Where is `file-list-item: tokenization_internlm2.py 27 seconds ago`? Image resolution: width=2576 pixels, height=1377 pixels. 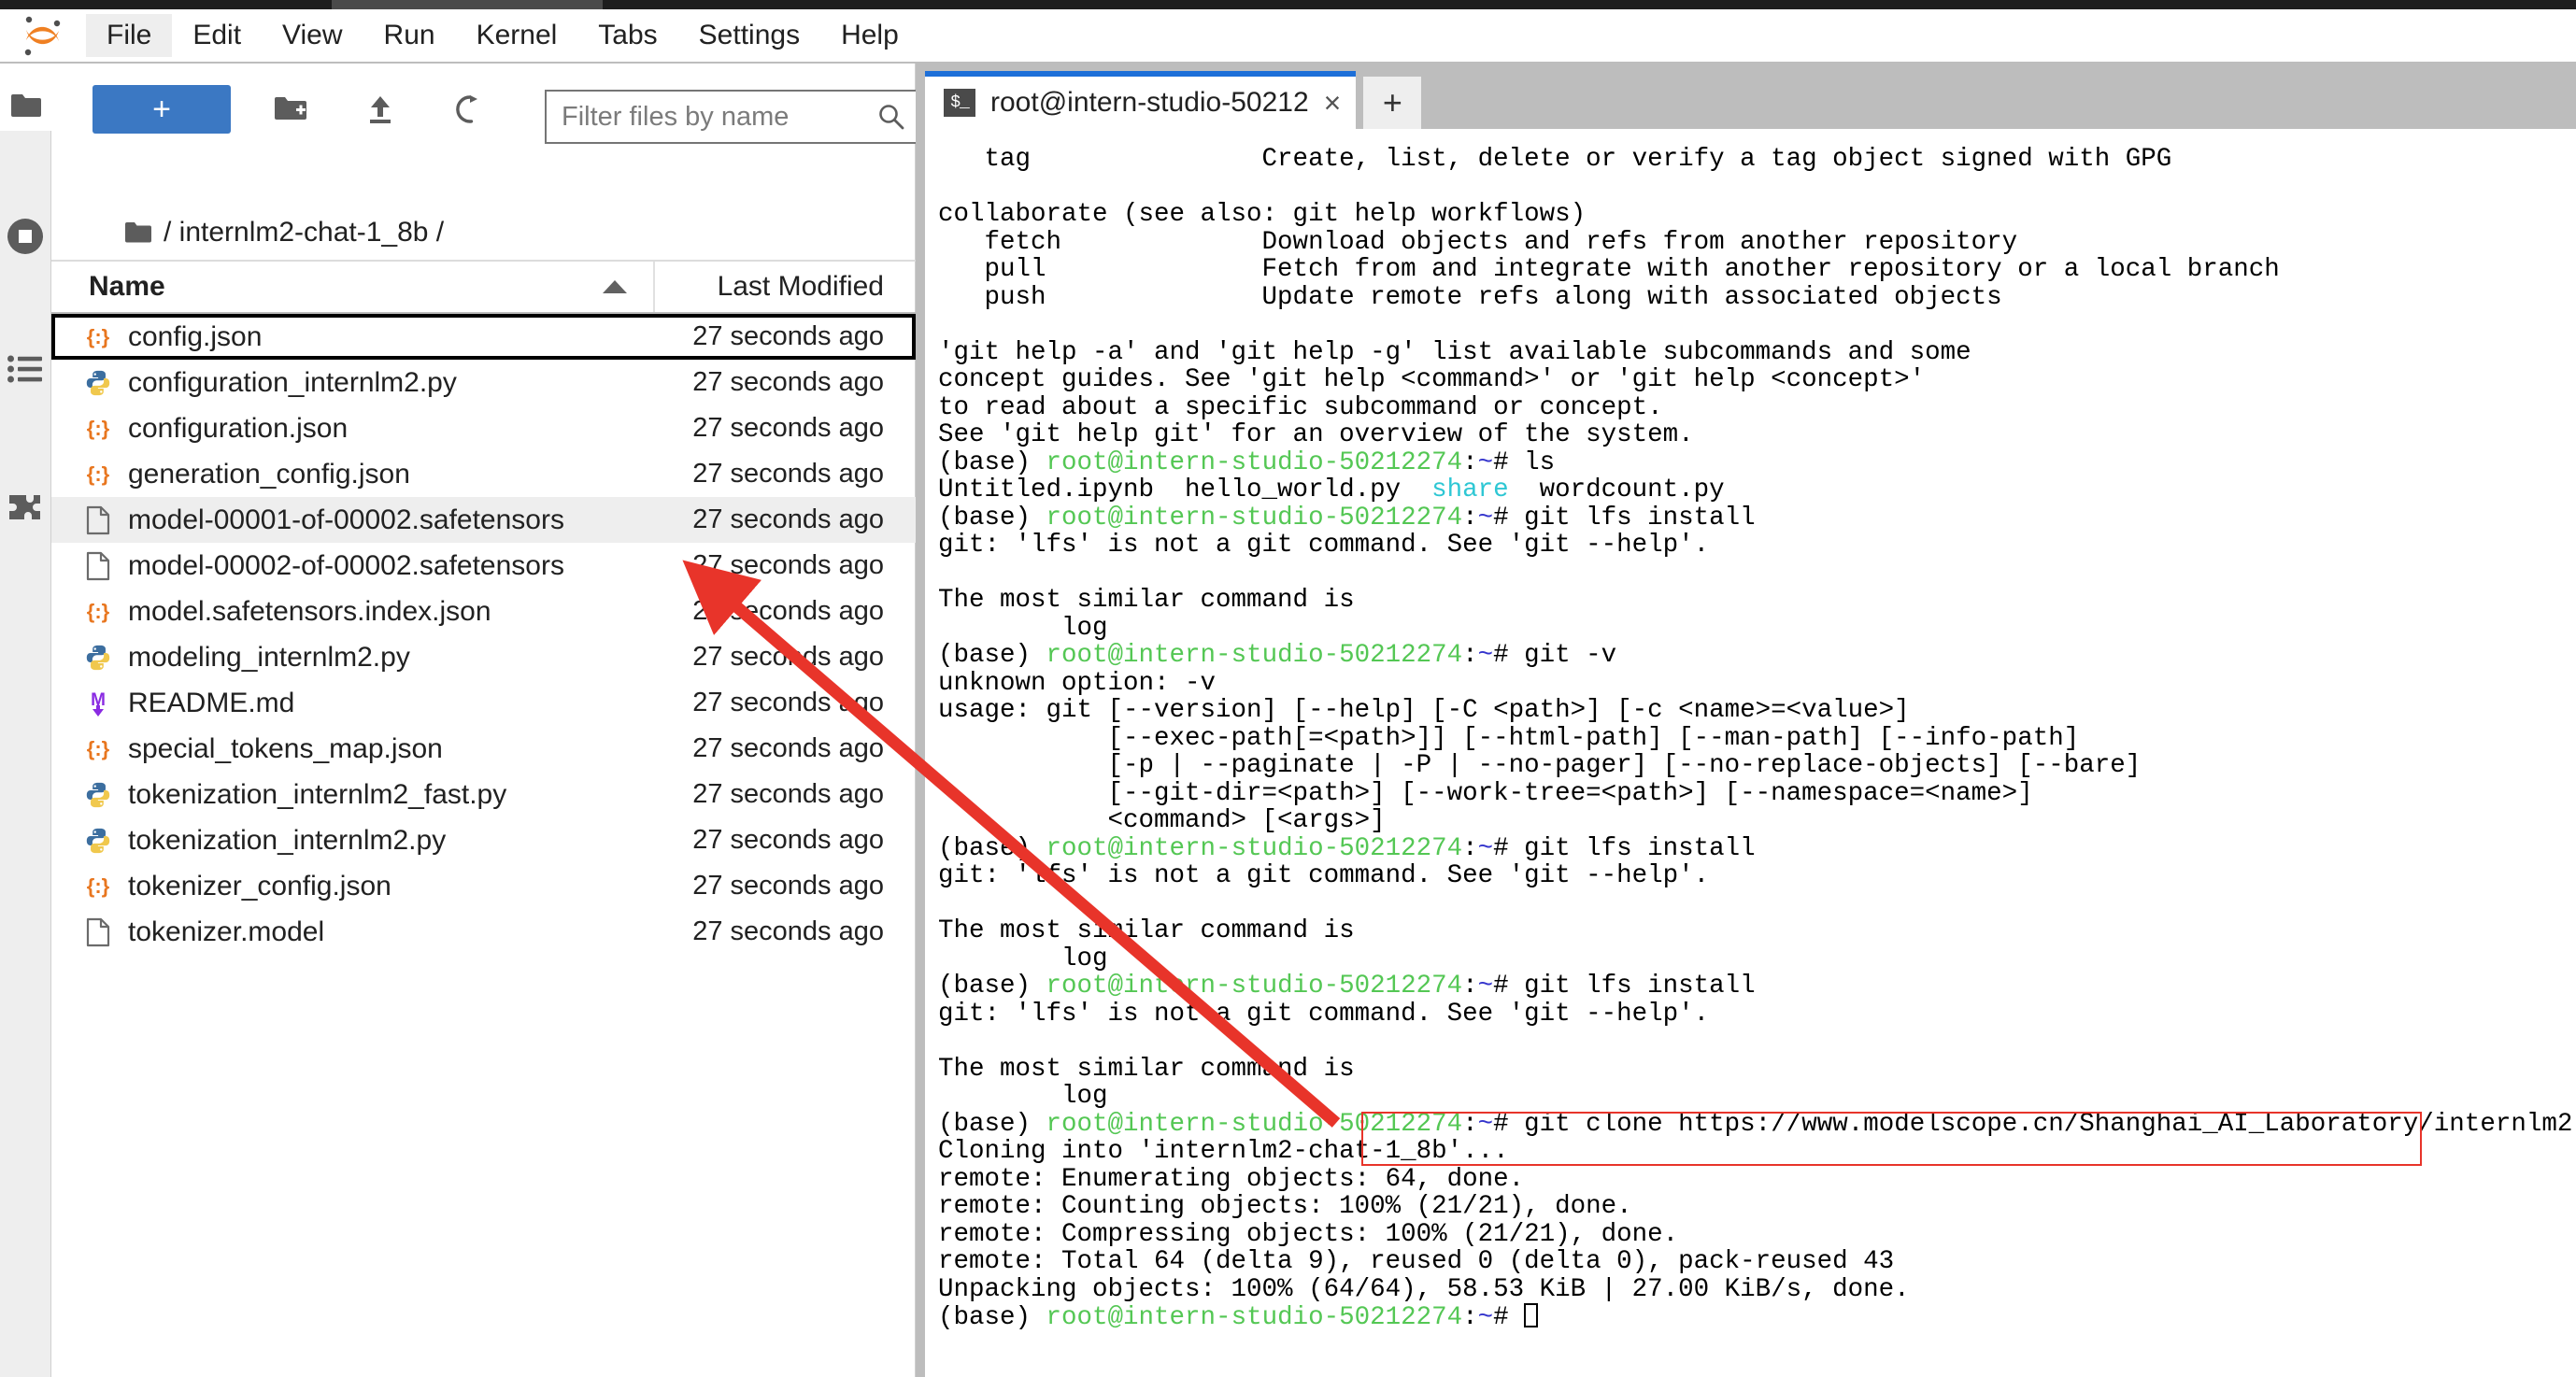
file-list-item: tokenization_internlm2.py 27 seconds ago is located at coordinates (483, 840).